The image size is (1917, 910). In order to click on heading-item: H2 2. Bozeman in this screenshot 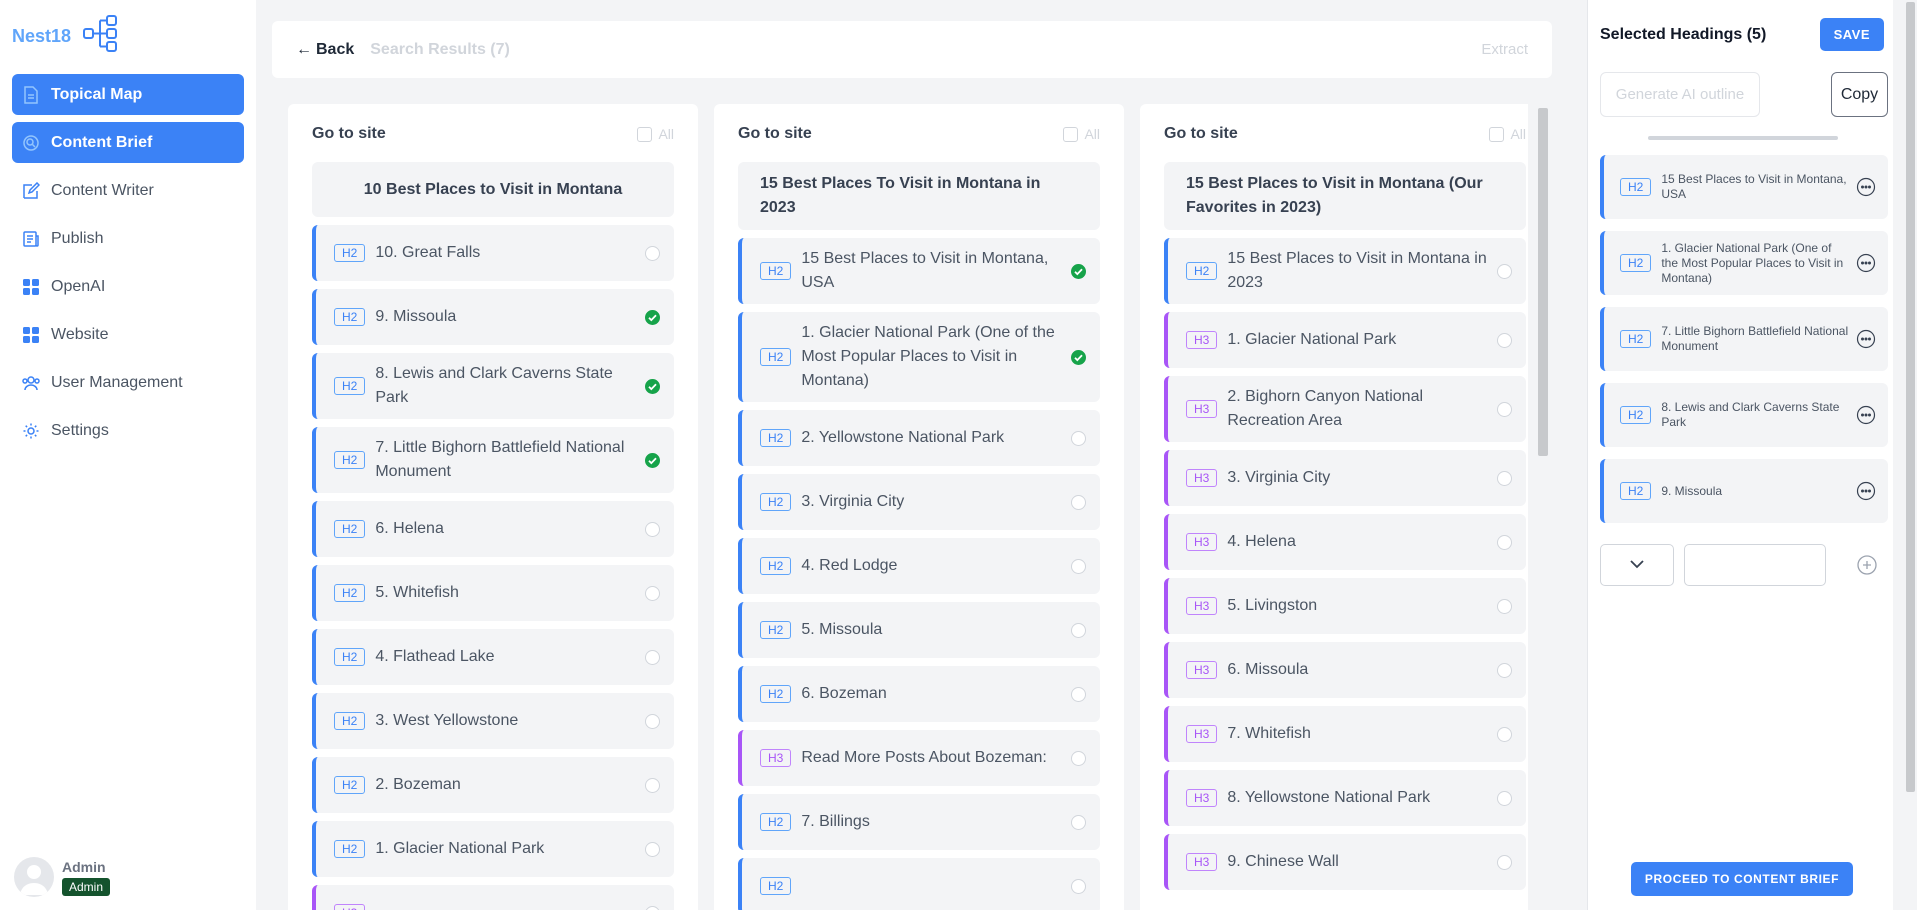, I will do `click(493, 785)`.